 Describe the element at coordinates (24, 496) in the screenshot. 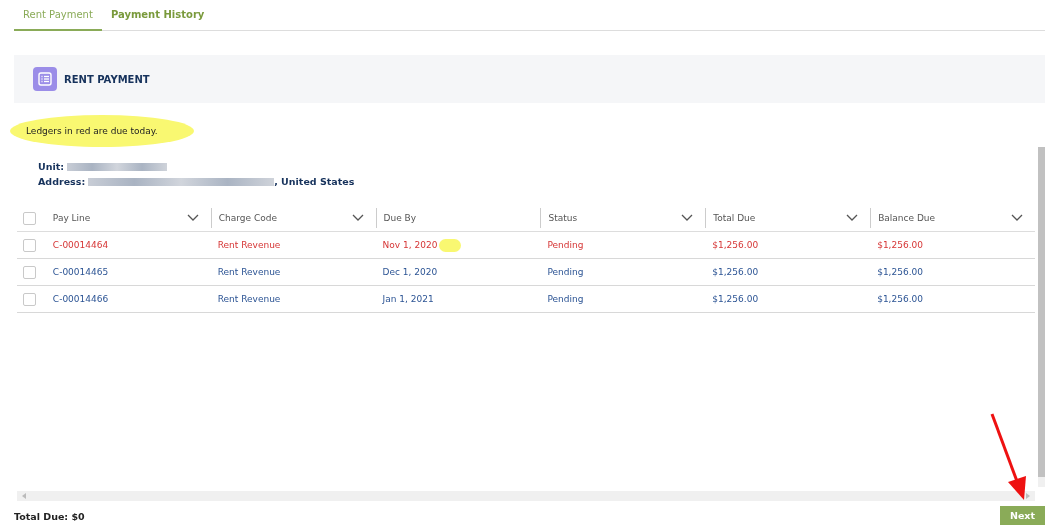

I see `scroll-left-icon` at that location.